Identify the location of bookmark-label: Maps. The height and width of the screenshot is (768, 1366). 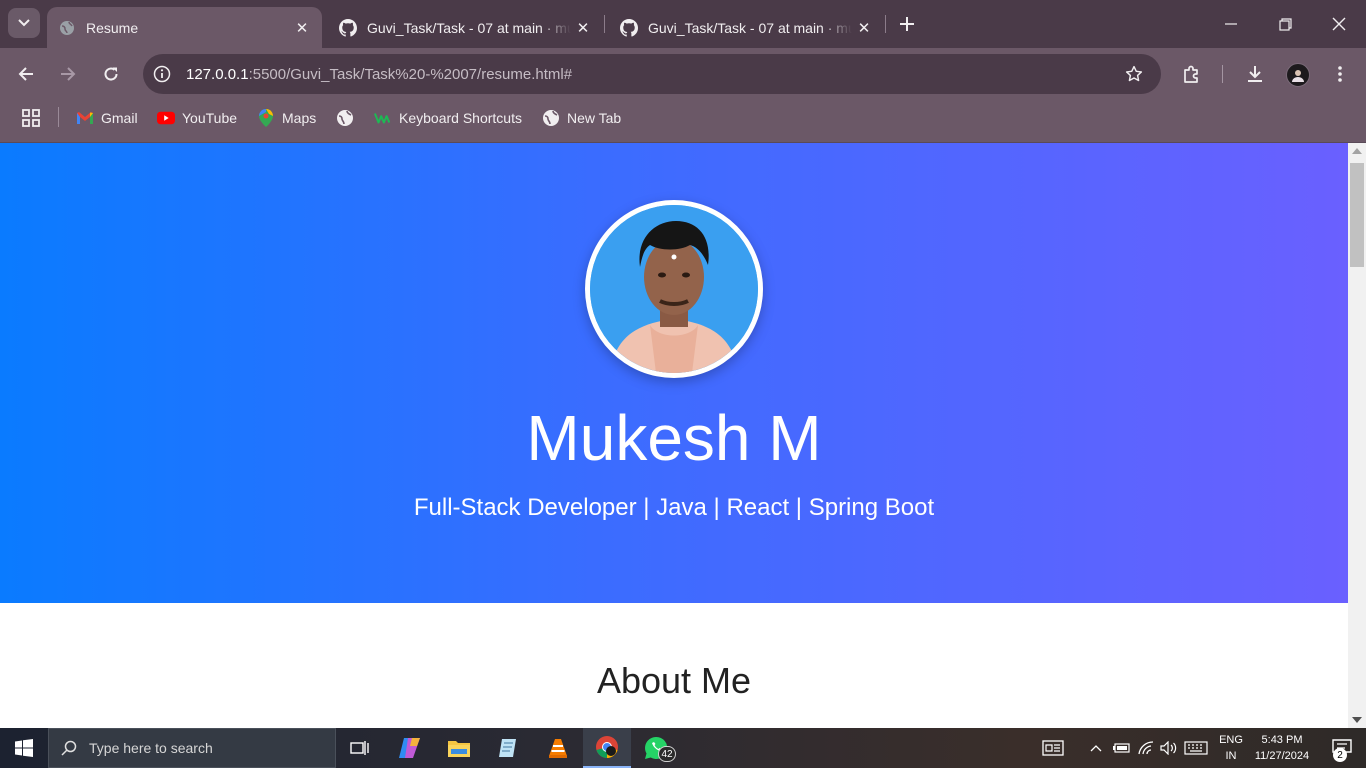
(299, 118).